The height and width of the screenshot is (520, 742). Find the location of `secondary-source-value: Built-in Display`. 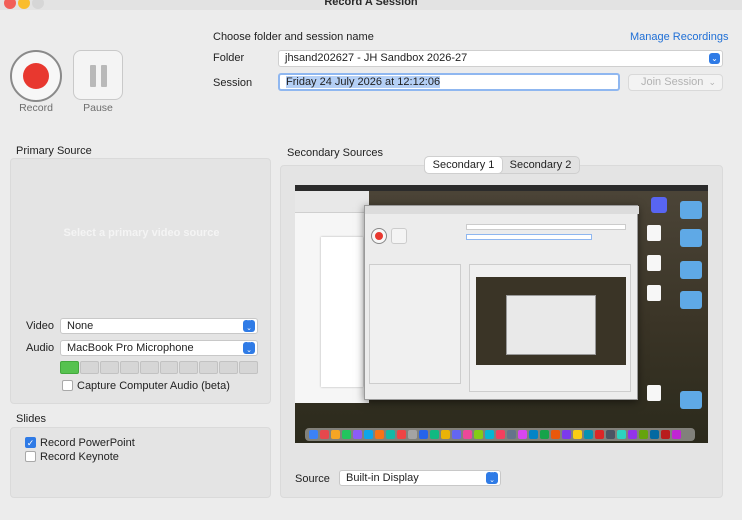

secondary-source-value: Built-in Display is located at coordinates (382, 478).